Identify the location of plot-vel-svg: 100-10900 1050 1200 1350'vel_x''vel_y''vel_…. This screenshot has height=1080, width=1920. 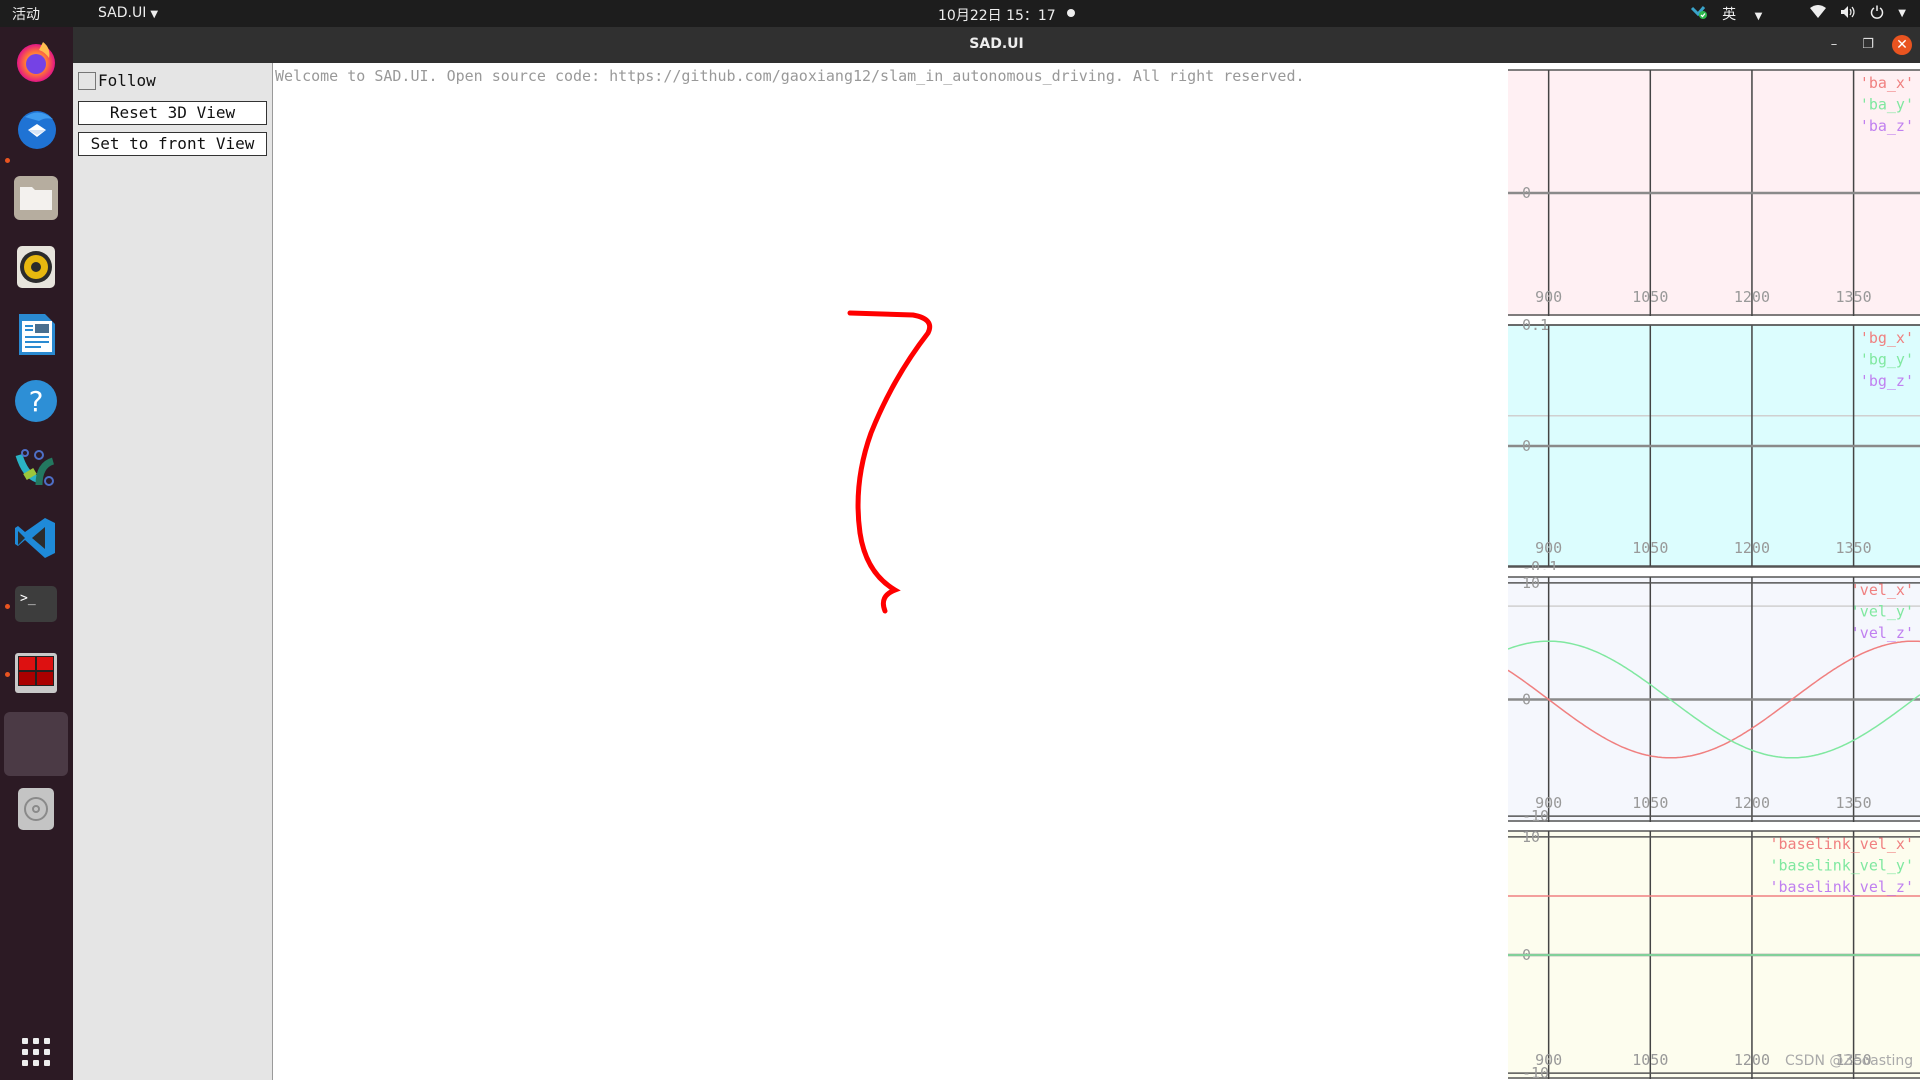
(1714, 699).